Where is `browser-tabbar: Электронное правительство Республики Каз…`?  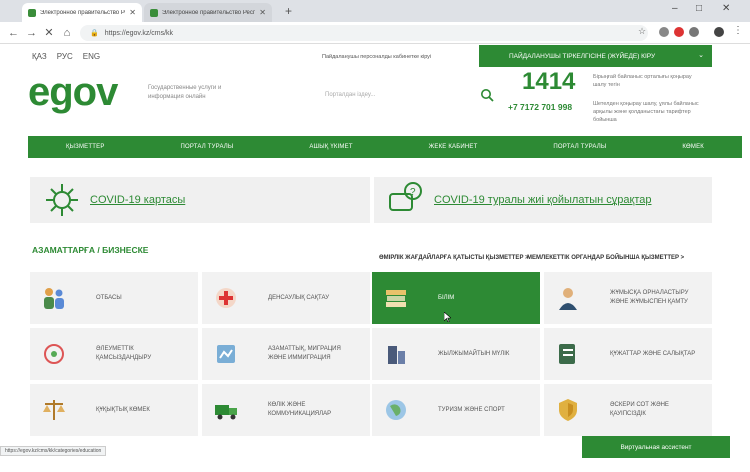 browser-tabbar: Электронное правительство Республики Каз… is located at coordinates (375, 11).